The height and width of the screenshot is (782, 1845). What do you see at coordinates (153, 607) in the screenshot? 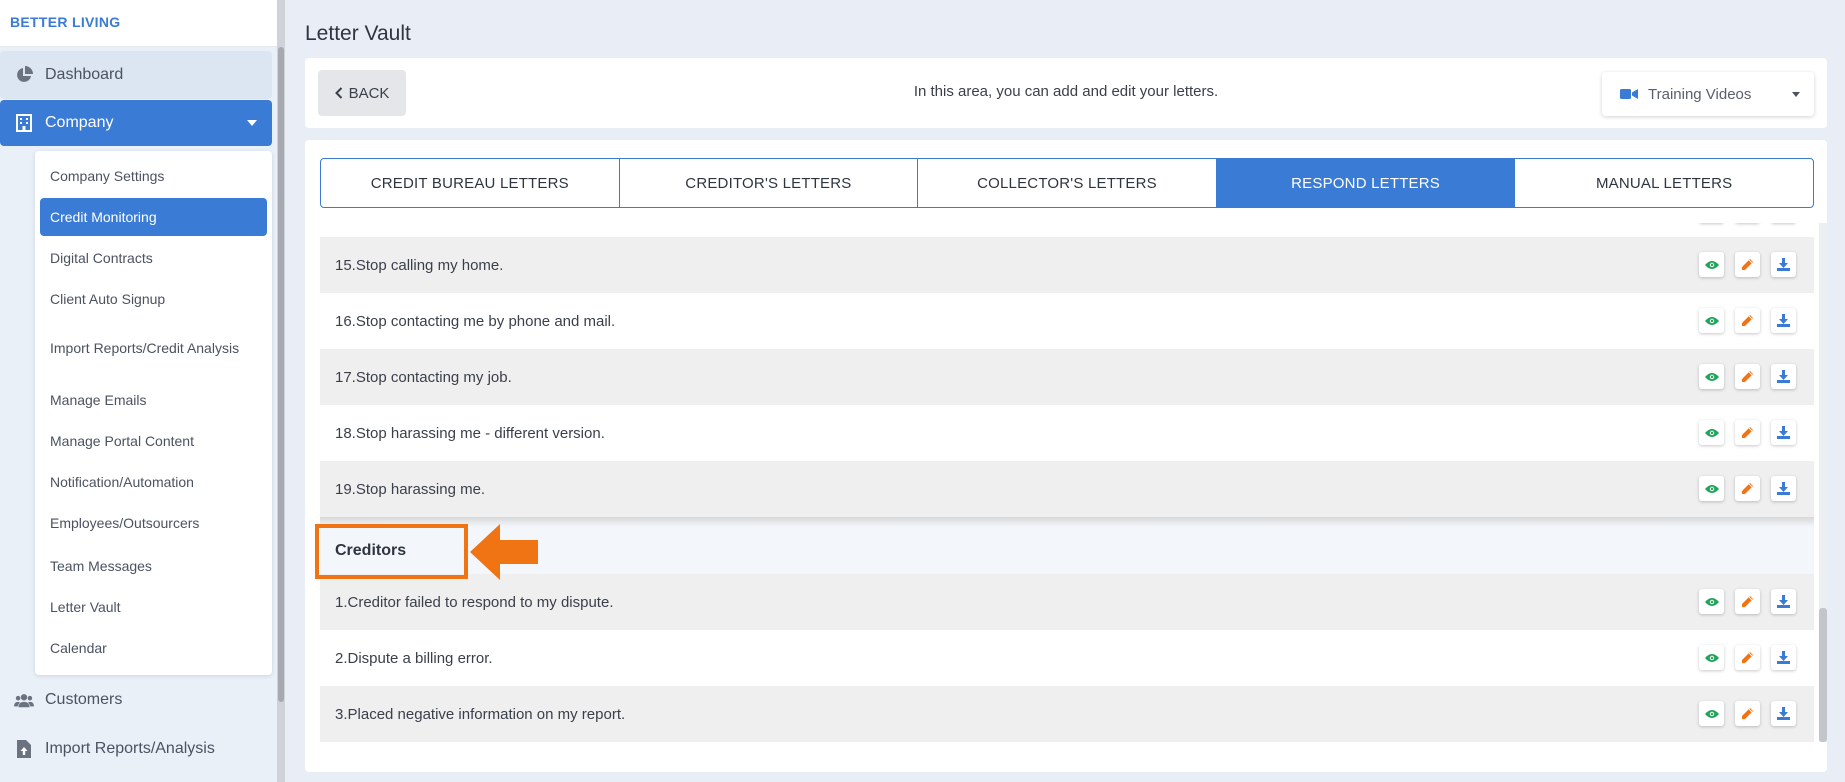
I see `submenu-letter-vault: Letter Vault` at bounding box center [153, 607].